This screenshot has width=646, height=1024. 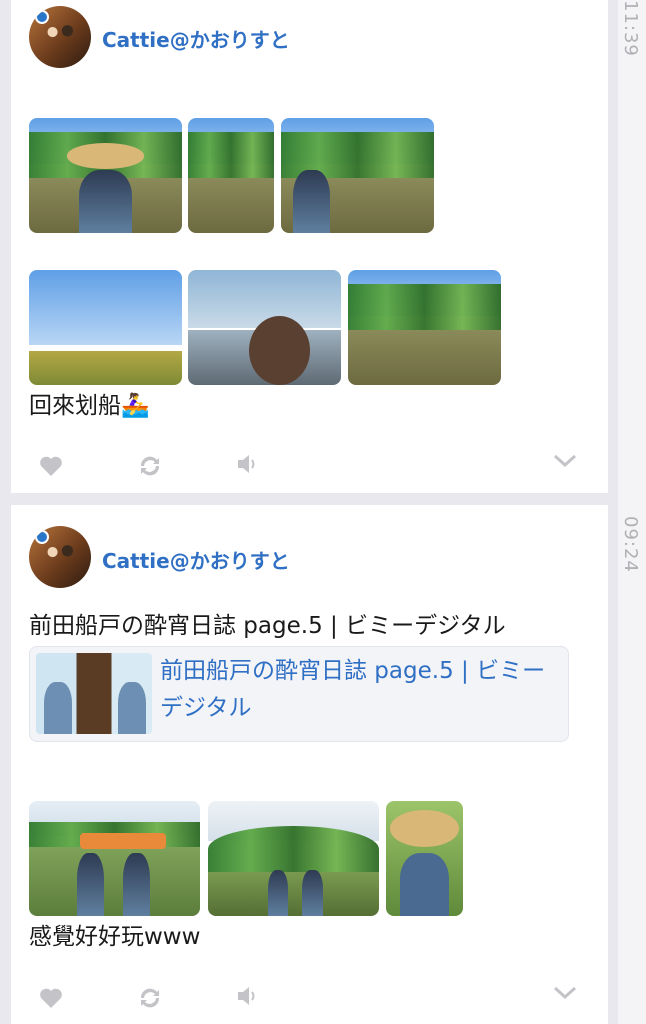 What do you see at coordinates (360, 690) in the screenshot?
I see `link-preview-title: 前田船戸の酔宵日誌 page.5 | ビミーデジタル` at bounding box center [360, 690].